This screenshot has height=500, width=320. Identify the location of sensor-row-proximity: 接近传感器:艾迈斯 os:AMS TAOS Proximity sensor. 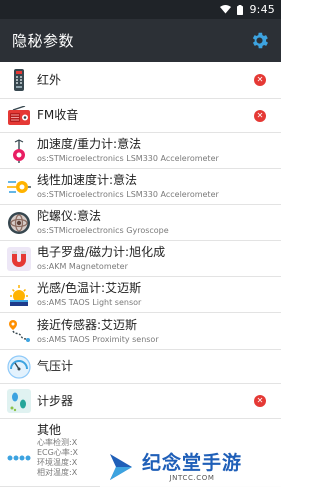
(140, 331).